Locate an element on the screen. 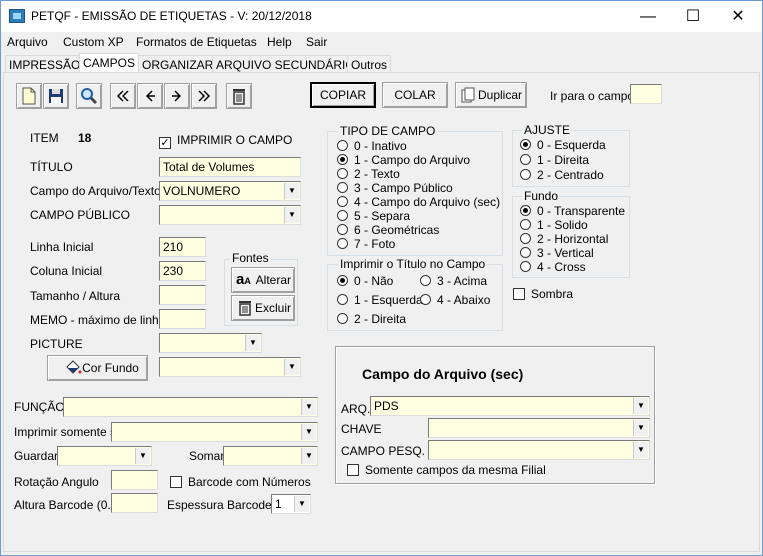 The width and height of the screenshot is (763, 556). colar-button: COLAR is located at coordinates (415, 95).